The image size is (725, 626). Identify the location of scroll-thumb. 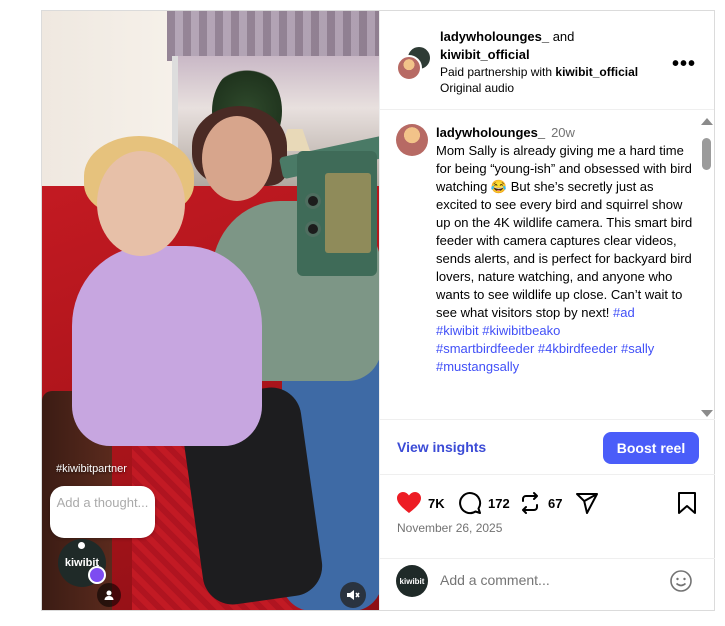
(706, 154).